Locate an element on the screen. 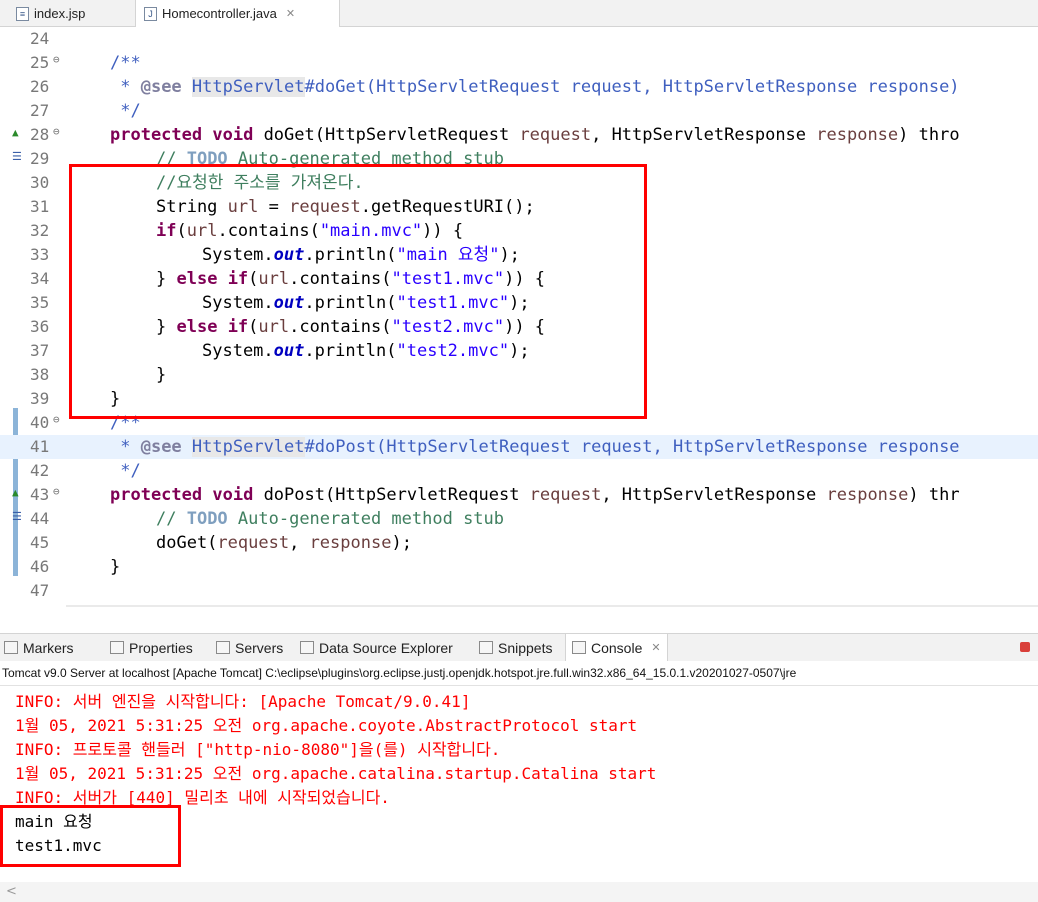 The image size is (1038, 902). tab-snippets: Snippets is located at coordinates (515, 647).